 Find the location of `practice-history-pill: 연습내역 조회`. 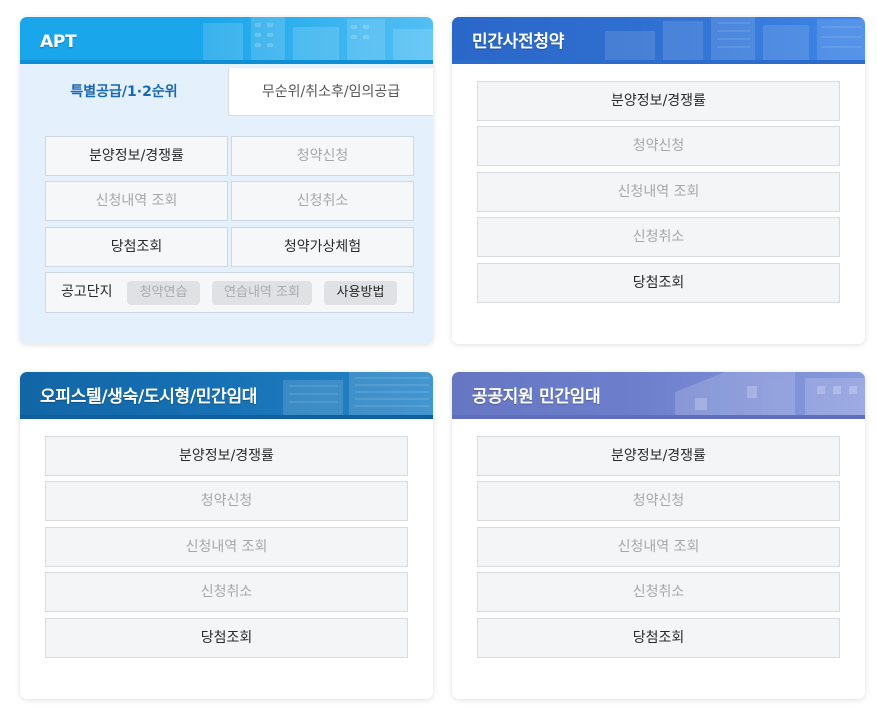

practice-history-pill: 연습내역 조회 is located at coordinates (262, 293).